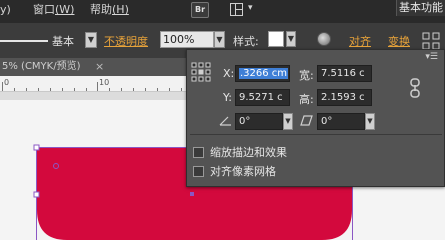  Describe the element at coordinates (201, 72) in the screenshot. I see `reference-point-icon` at that location.